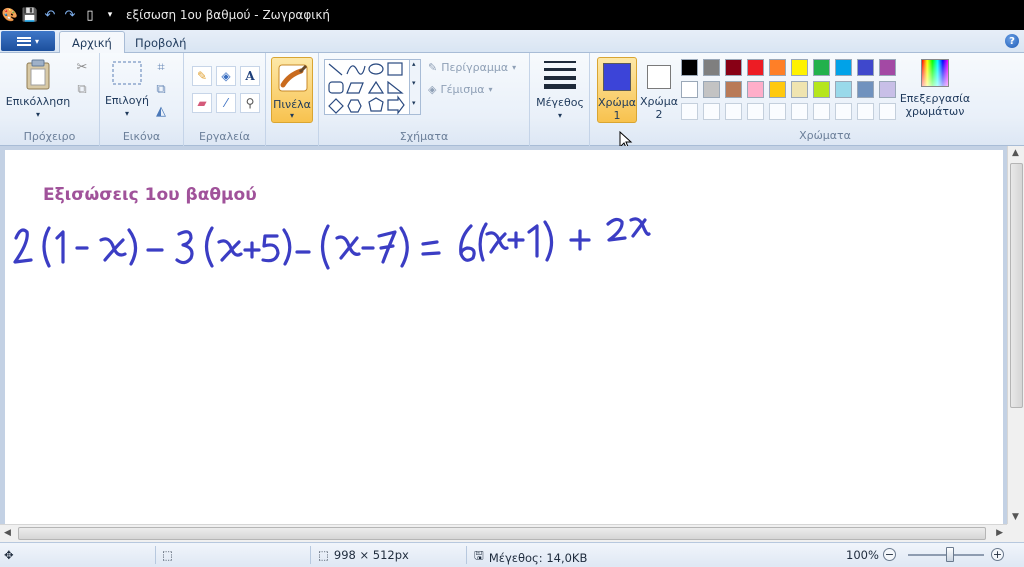 The height and width of the screenshot is (567, 1024). Describe the element at coordinates (70, 15) in the screenshot. I see `redo-icon: ↷` at that location.